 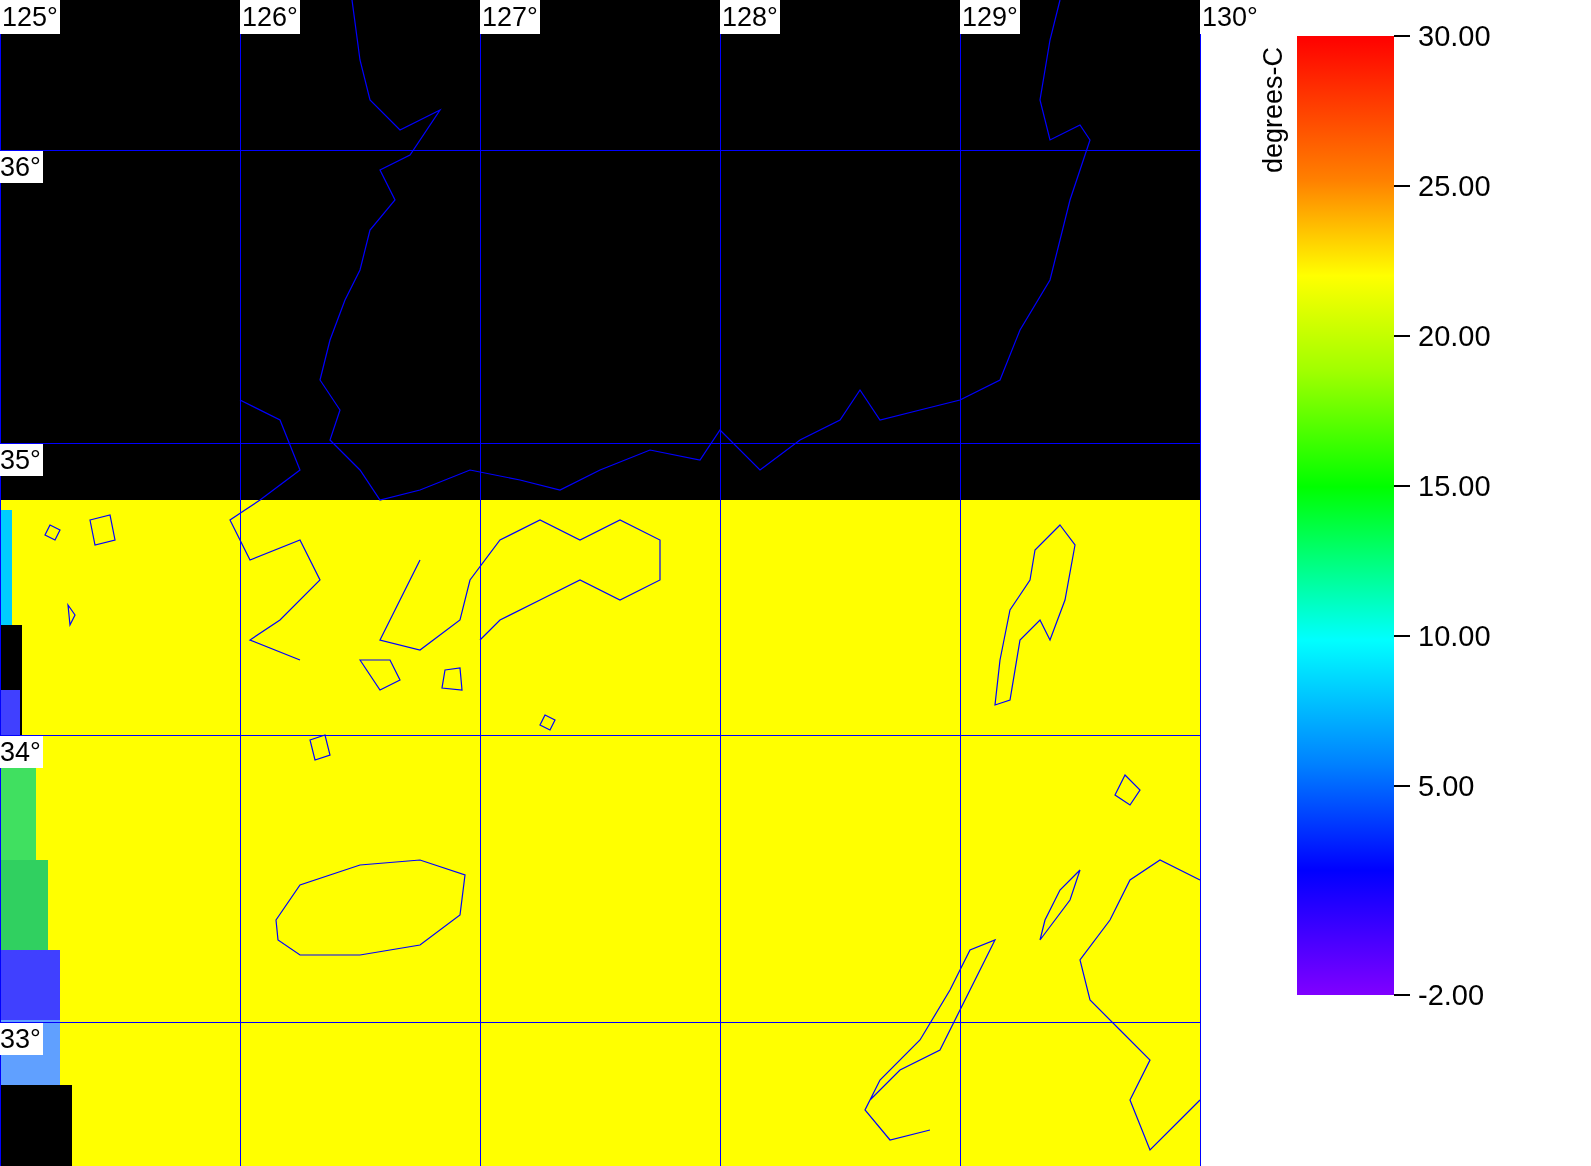 What do you see at coordinates (1454, 36) in the screenshot?
I see `tick-label: 30.00` at bounding box center [1454, 36].